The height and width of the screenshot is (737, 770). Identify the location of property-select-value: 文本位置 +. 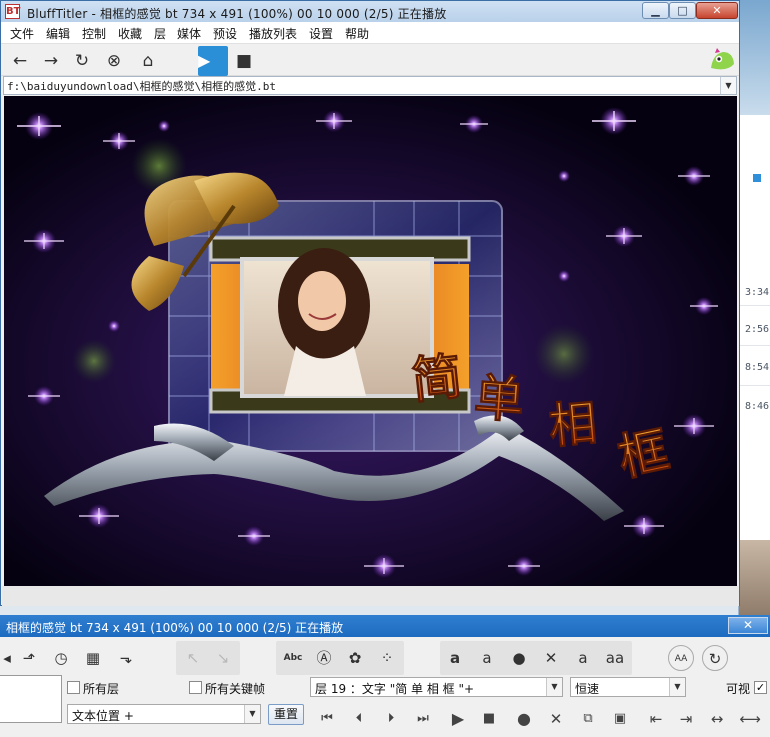
(103, 716).